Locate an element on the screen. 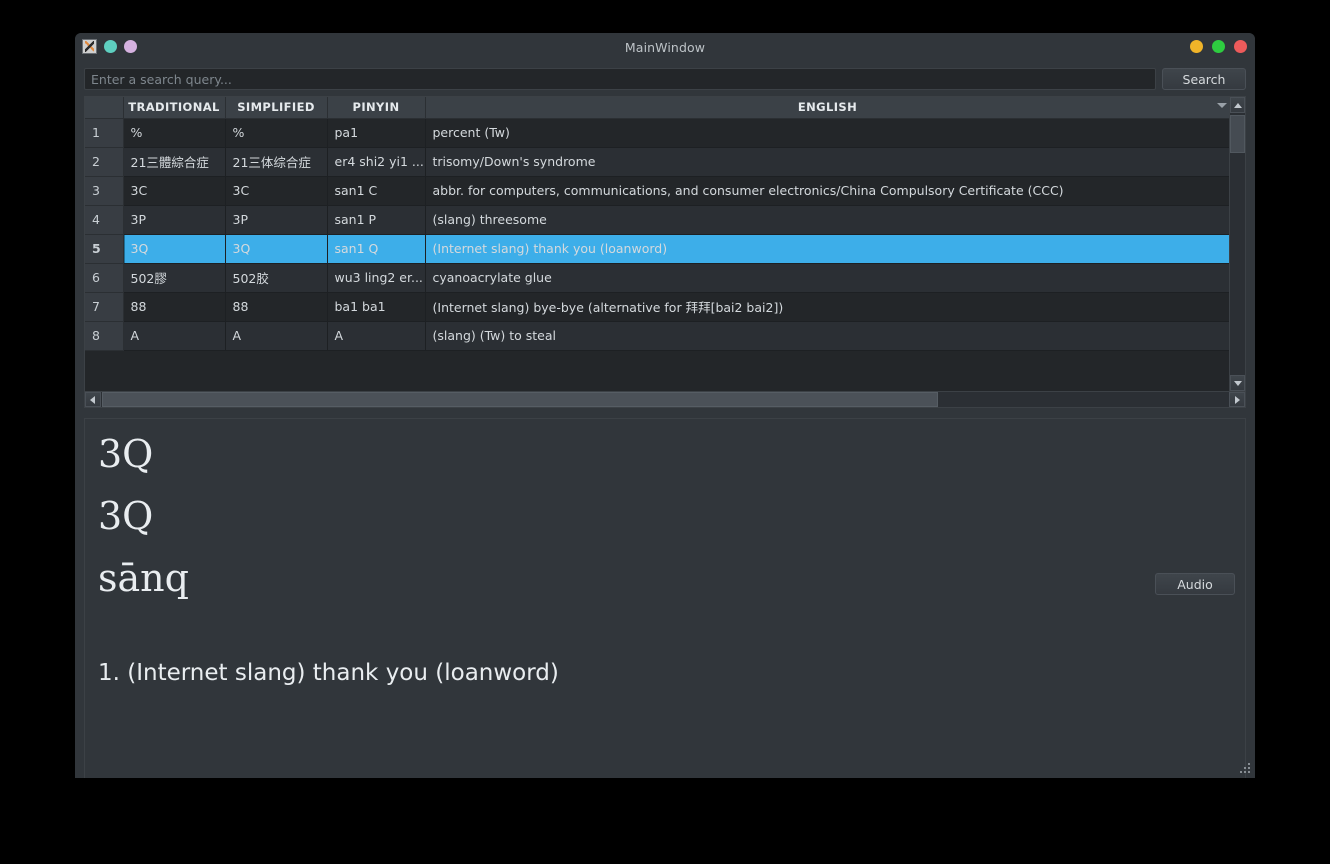 This screenshot has height=864, width=1330. table-cell-pinyin: pa1 is located at coordinates (376, 133).